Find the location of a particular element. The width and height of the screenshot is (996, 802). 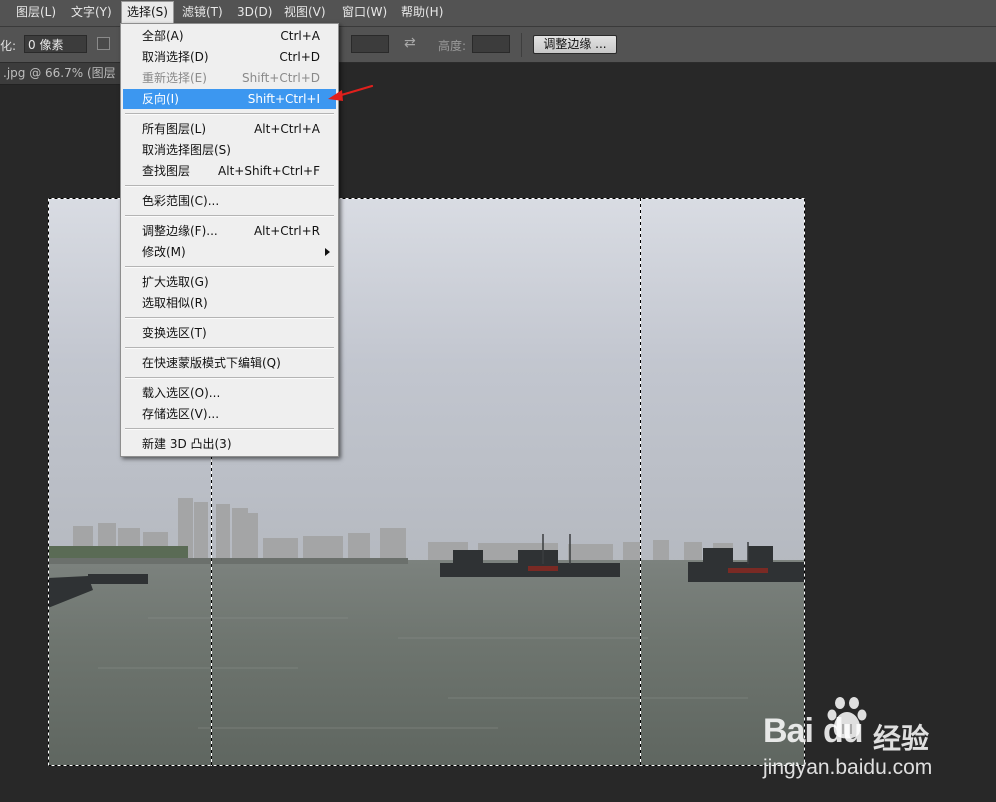

menu-item-refine-edge: 调整边缘(F)... Alt+Ctrl+R is located at coordinates (229, 231).